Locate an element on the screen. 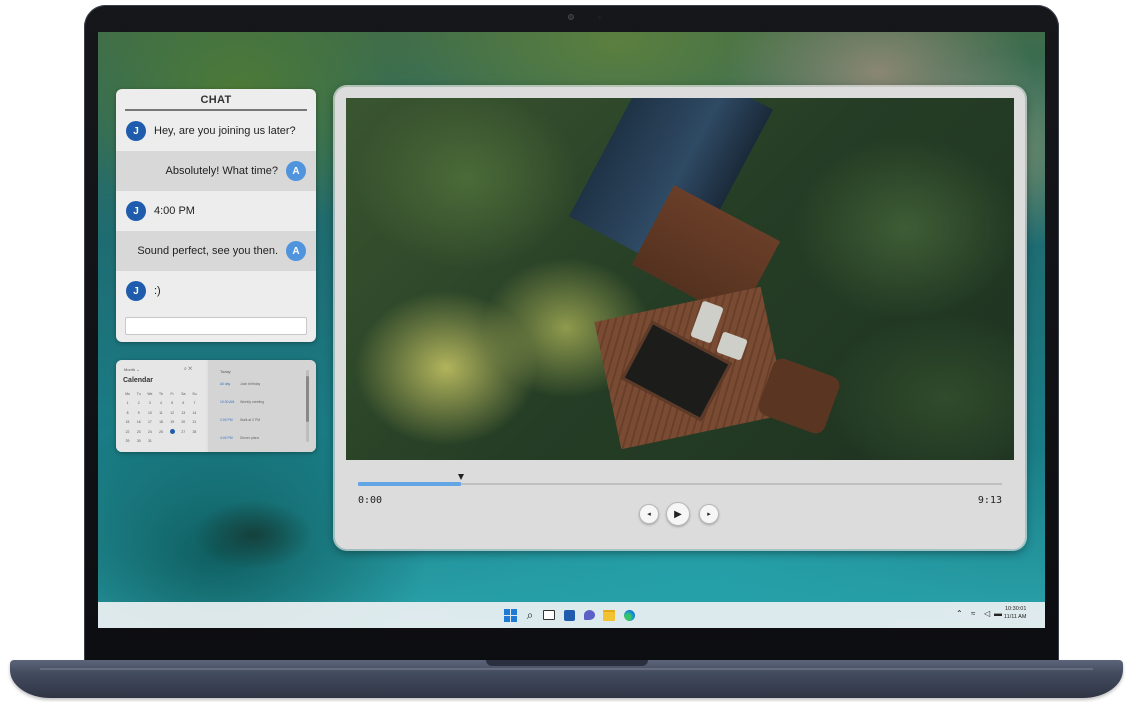 Image resolution: width=1133 pixels, height=702 pixels. search-icon: ⌕ is located at coordinates (185, 369).